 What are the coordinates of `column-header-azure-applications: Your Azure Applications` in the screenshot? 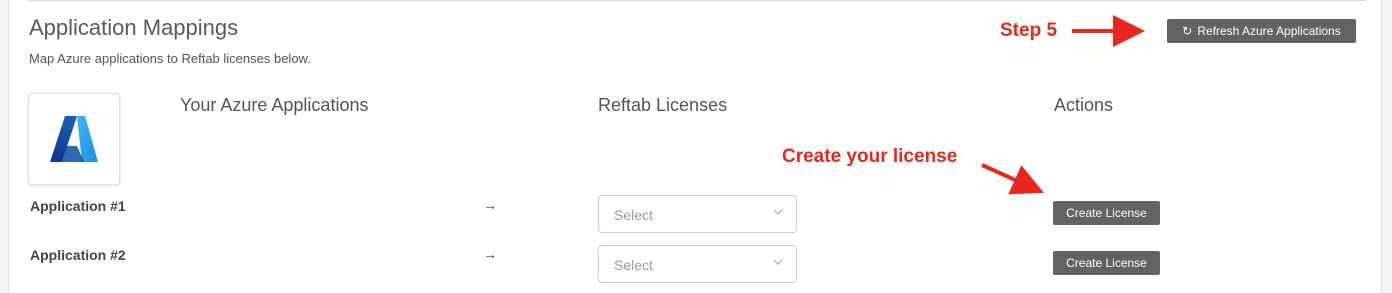 It's located at (274, 105).